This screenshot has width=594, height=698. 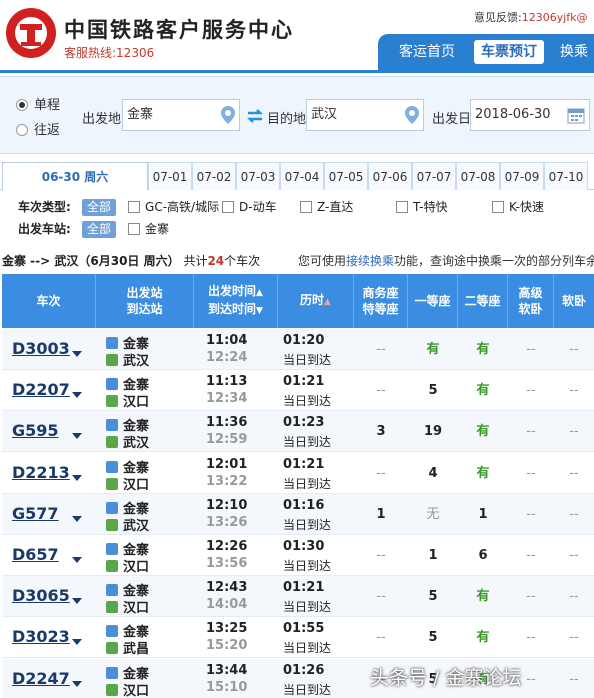 I want to click on filter-option-d: D-动车, so click(x=261, y=206).